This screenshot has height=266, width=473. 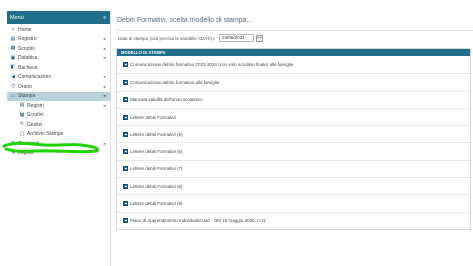 I want to click on wrench-icon: ✕, so click(x=13, y=143).